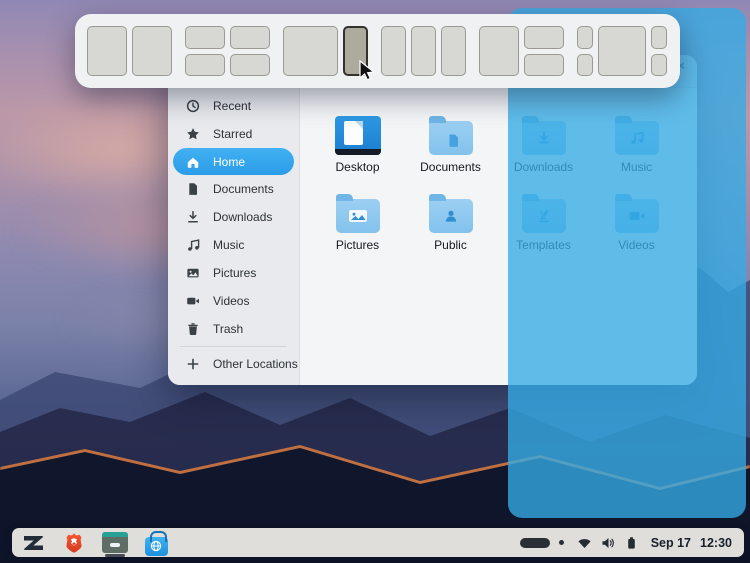 This screenshot has height=563, width=750. Describe the element at coordinates (310, 51) in the screenshot. I see `tile-main-left` at that location.